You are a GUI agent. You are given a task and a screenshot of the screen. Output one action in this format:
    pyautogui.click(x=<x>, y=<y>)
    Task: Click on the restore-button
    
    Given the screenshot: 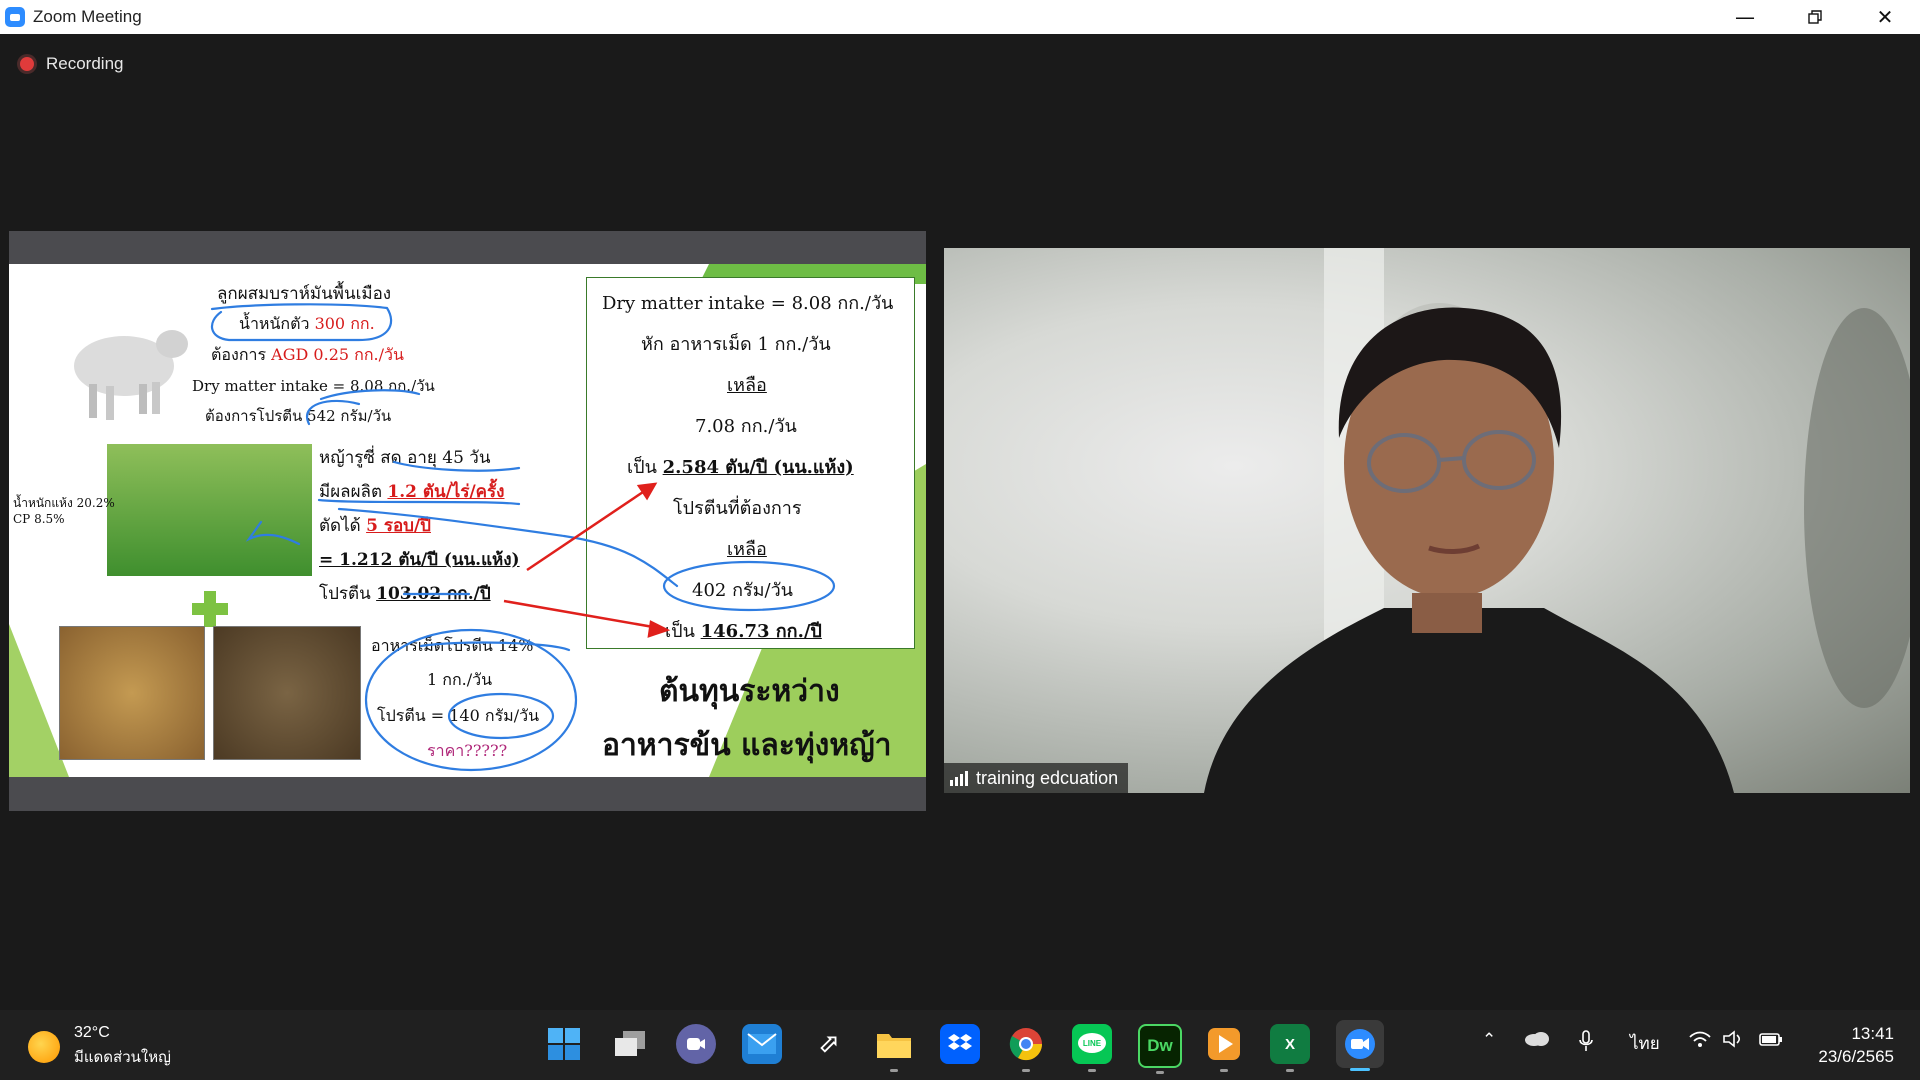 What is the action you would take?
    pyautogui.click(x=1815, y=17)
    